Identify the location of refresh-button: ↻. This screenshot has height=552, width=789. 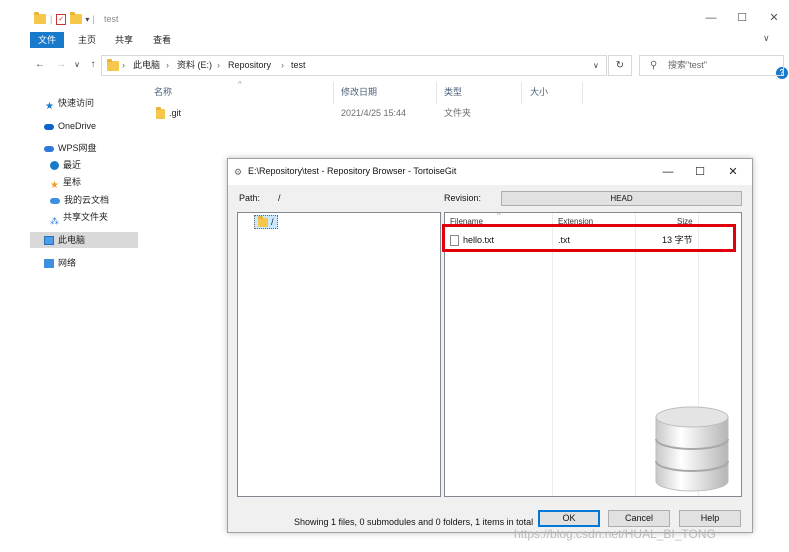
(620, 65).